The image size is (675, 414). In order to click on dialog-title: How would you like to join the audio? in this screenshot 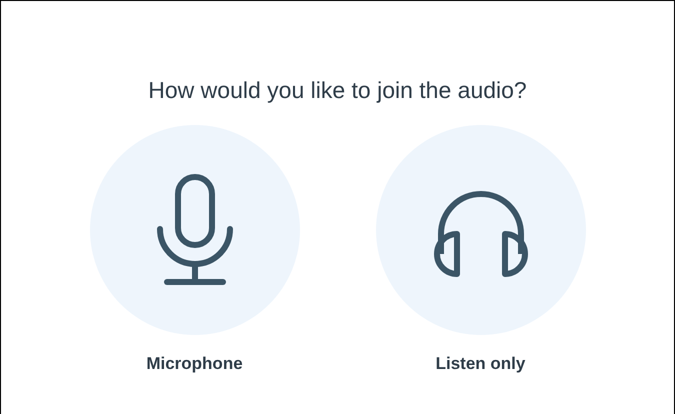, I will do `click(337, 90)`.